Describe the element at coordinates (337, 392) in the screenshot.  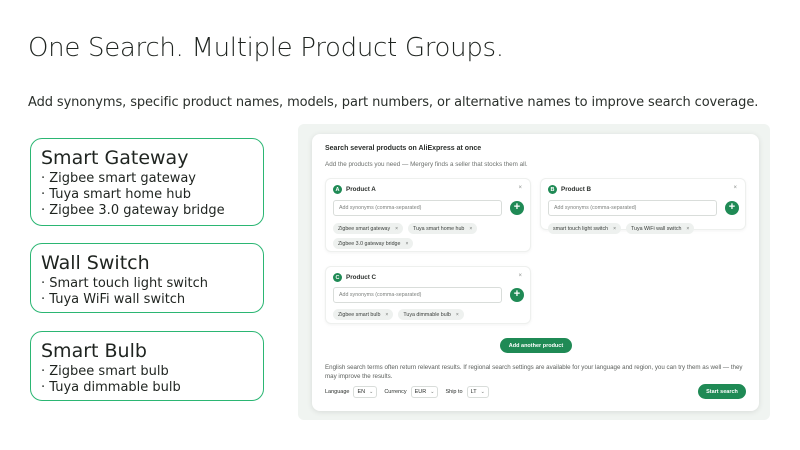
I see `language-label: Language` at that location.